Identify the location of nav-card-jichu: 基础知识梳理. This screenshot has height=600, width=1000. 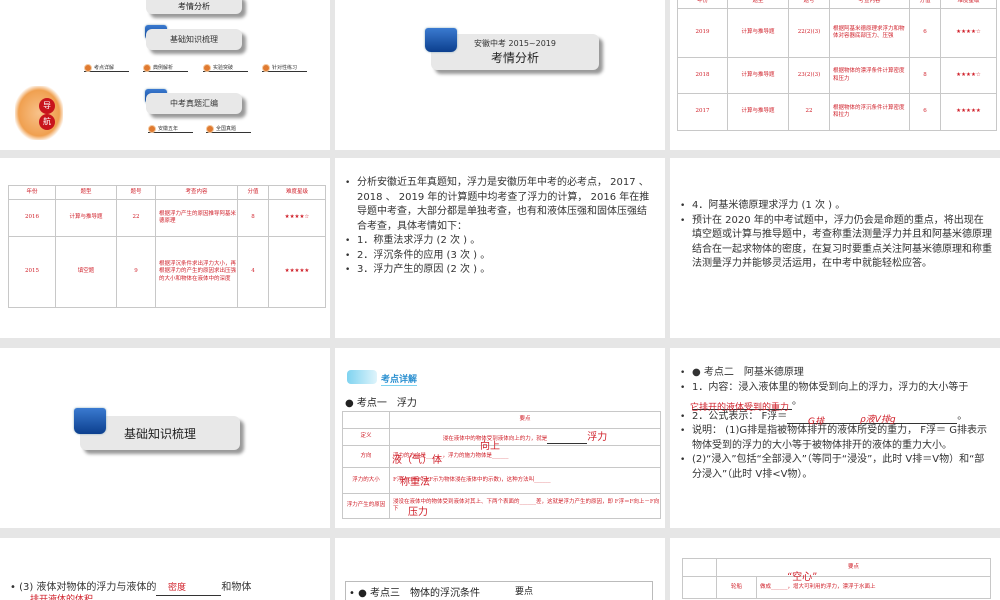
(194, 39).